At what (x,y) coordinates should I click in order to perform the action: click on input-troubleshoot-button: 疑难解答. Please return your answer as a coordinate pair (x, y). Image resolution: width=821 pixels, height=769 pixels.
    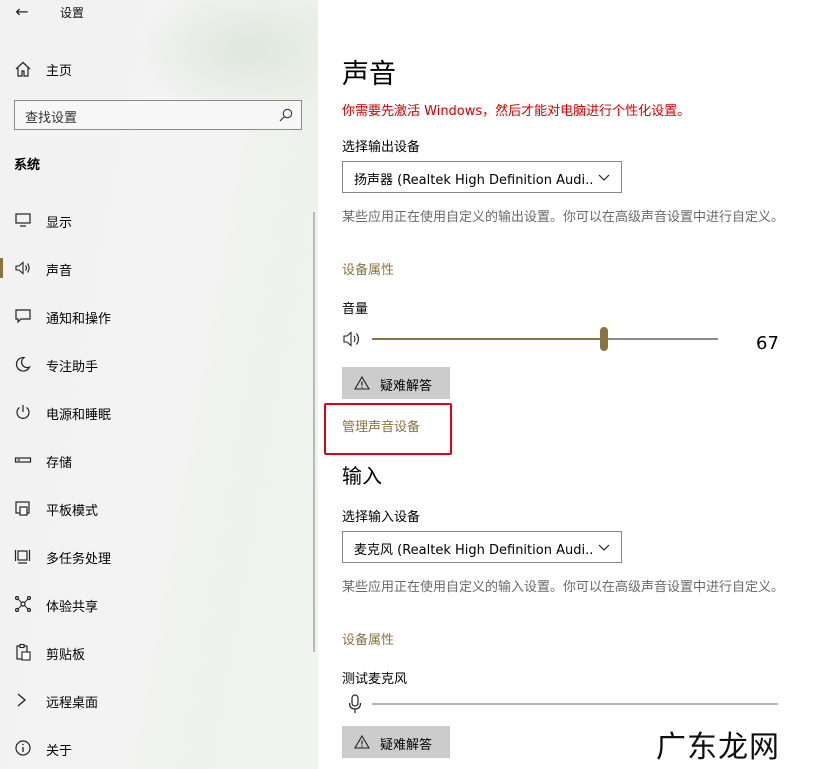
    Looking at the image, I should click on (396, 742).